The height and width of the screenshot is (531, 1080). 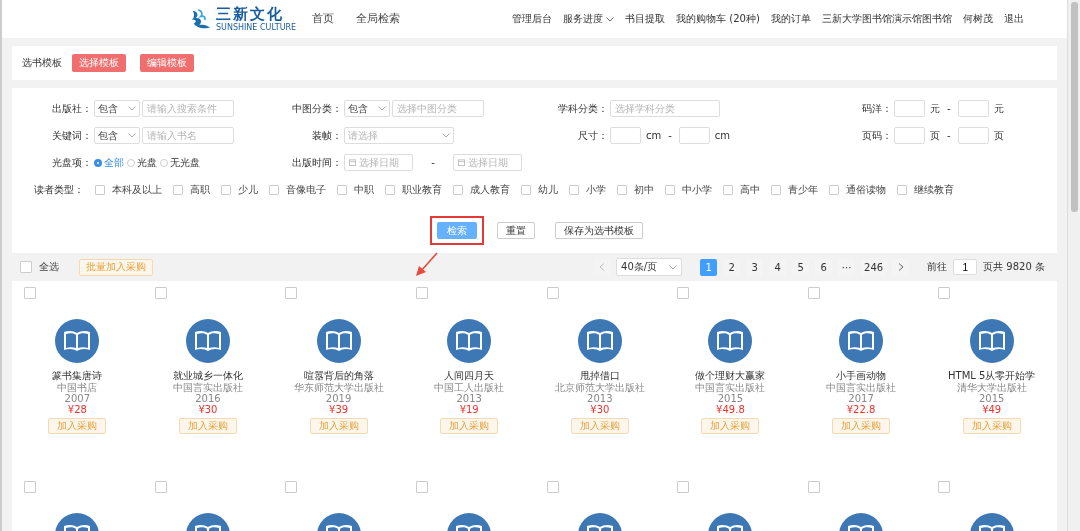 What do you see at coordinates (39, 267) in the screenshot?
I see `select-all-checkbox: 全选` at bounding box center [39, 267].